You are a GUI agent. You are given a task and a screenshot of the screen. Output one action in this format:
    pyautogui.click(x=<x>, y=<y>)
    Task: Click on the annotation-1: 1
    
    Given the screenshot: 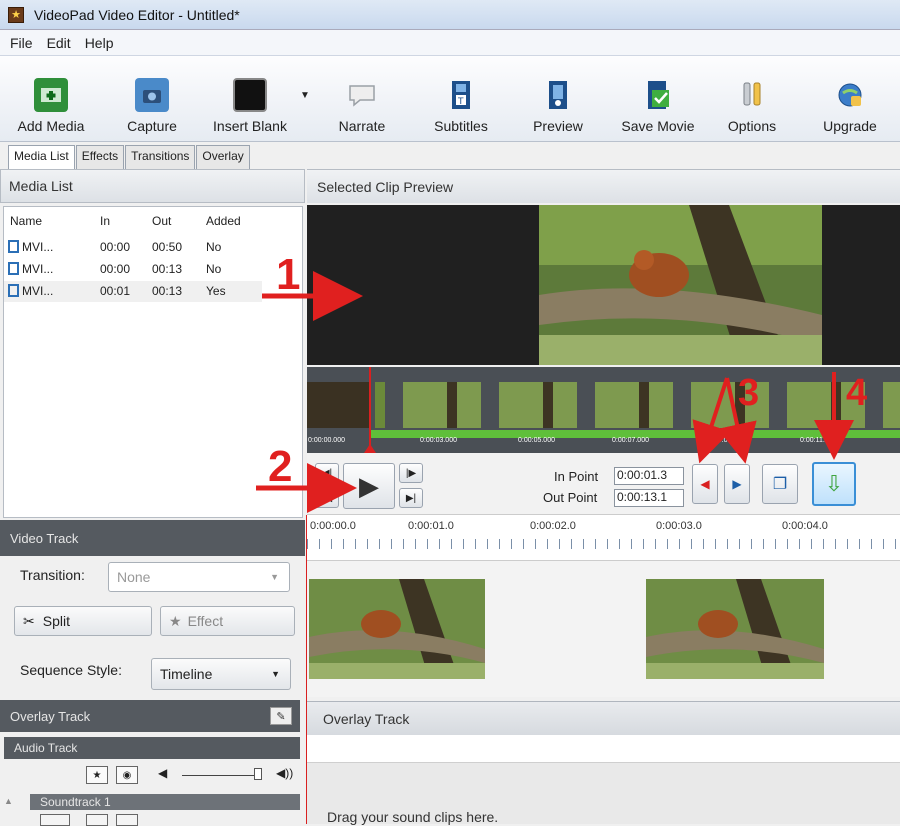 What is the action you would take?
    pyautogui.click(x=288, y=274)
    